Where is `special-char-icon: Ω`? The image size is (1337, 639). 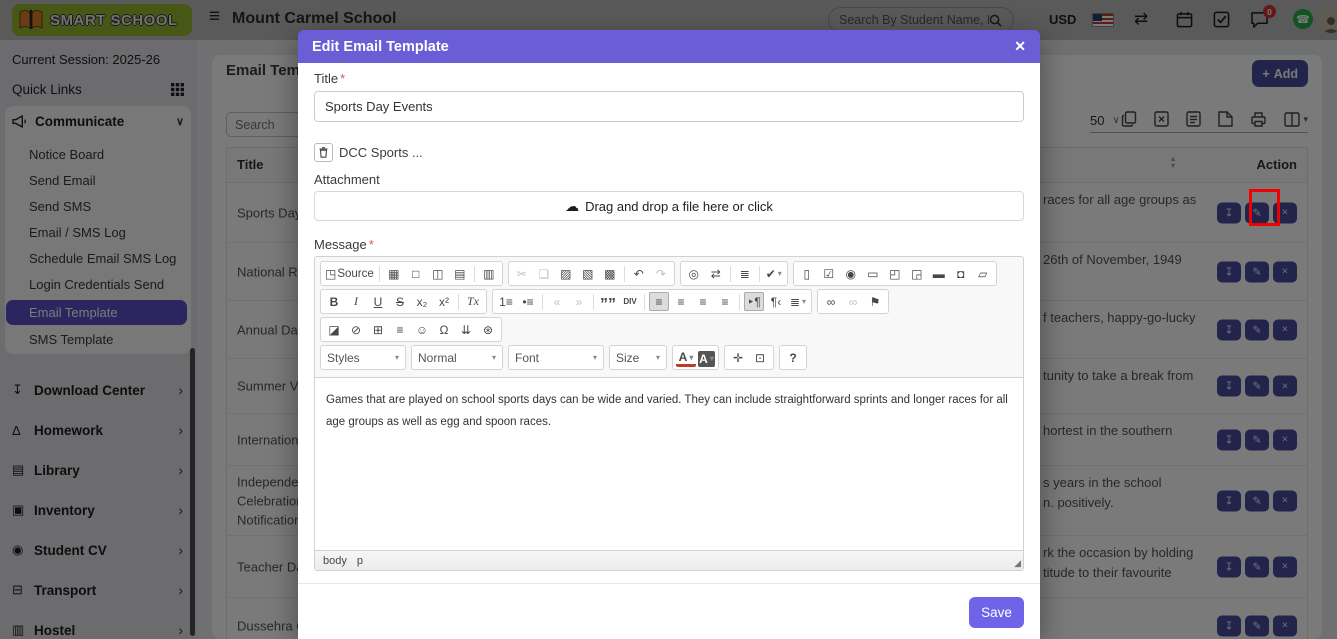 special-char-icon: Ω is located at coordinates (444, 329).